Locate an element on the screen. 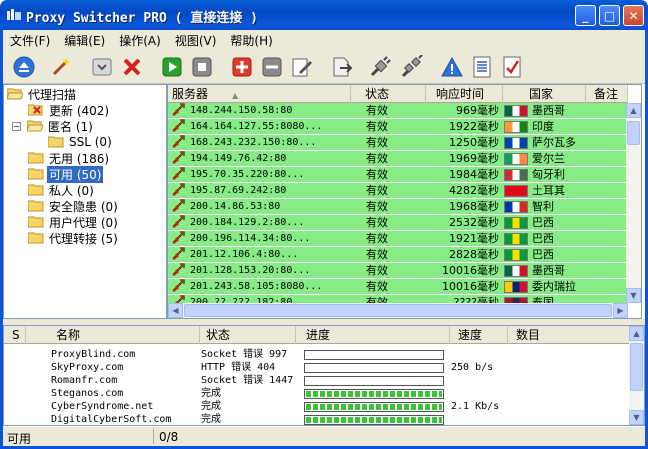  proxy-server: 148.244.150.58:80 is located at coordinates (241, 110).